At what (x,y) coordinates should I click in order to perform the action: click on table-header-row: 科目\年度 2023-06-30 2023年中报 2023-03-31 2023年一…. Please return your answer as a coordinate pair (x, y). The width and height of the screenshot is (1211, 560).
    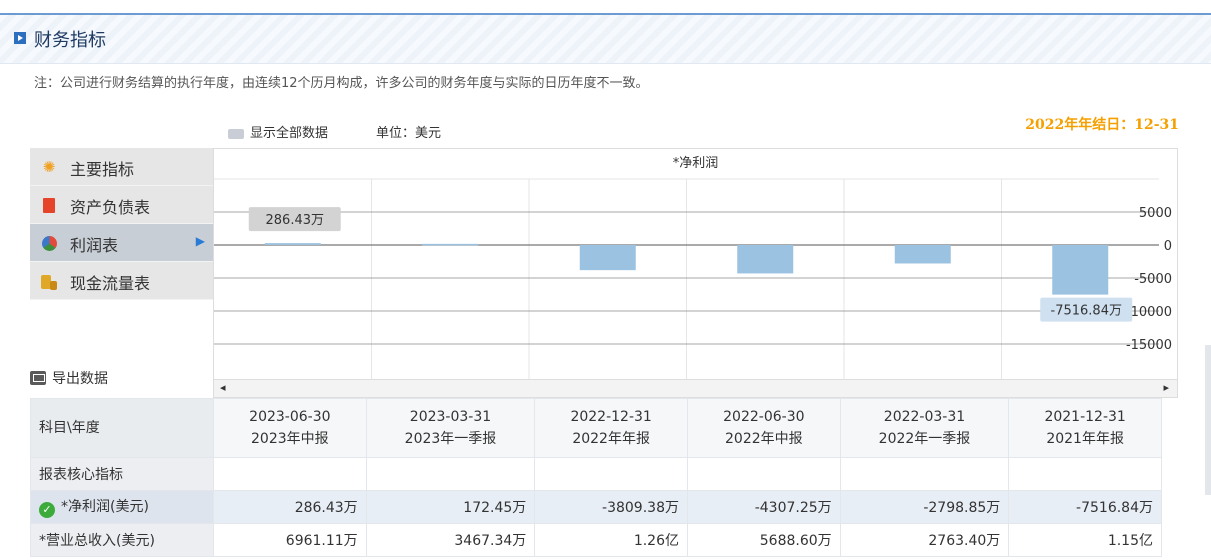
    Looking at the image, I should click on (596, 428).